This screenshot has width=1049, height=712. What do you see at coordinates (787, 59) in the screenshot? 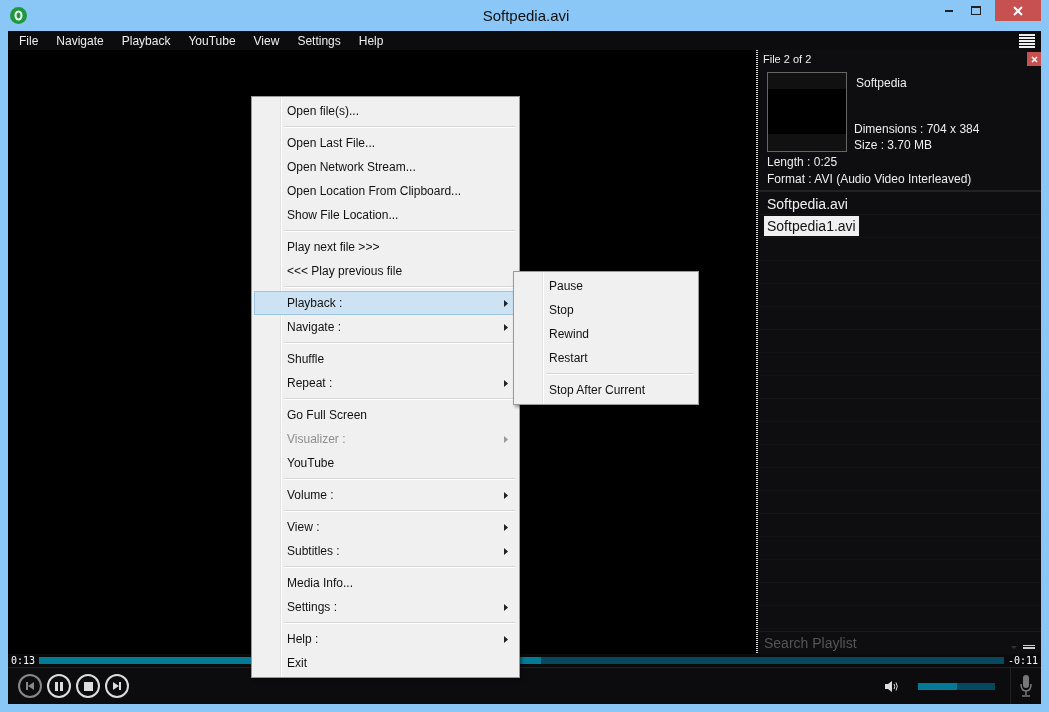
I see `file-counter: File 2 of 2` at bounding box center [787, 59].